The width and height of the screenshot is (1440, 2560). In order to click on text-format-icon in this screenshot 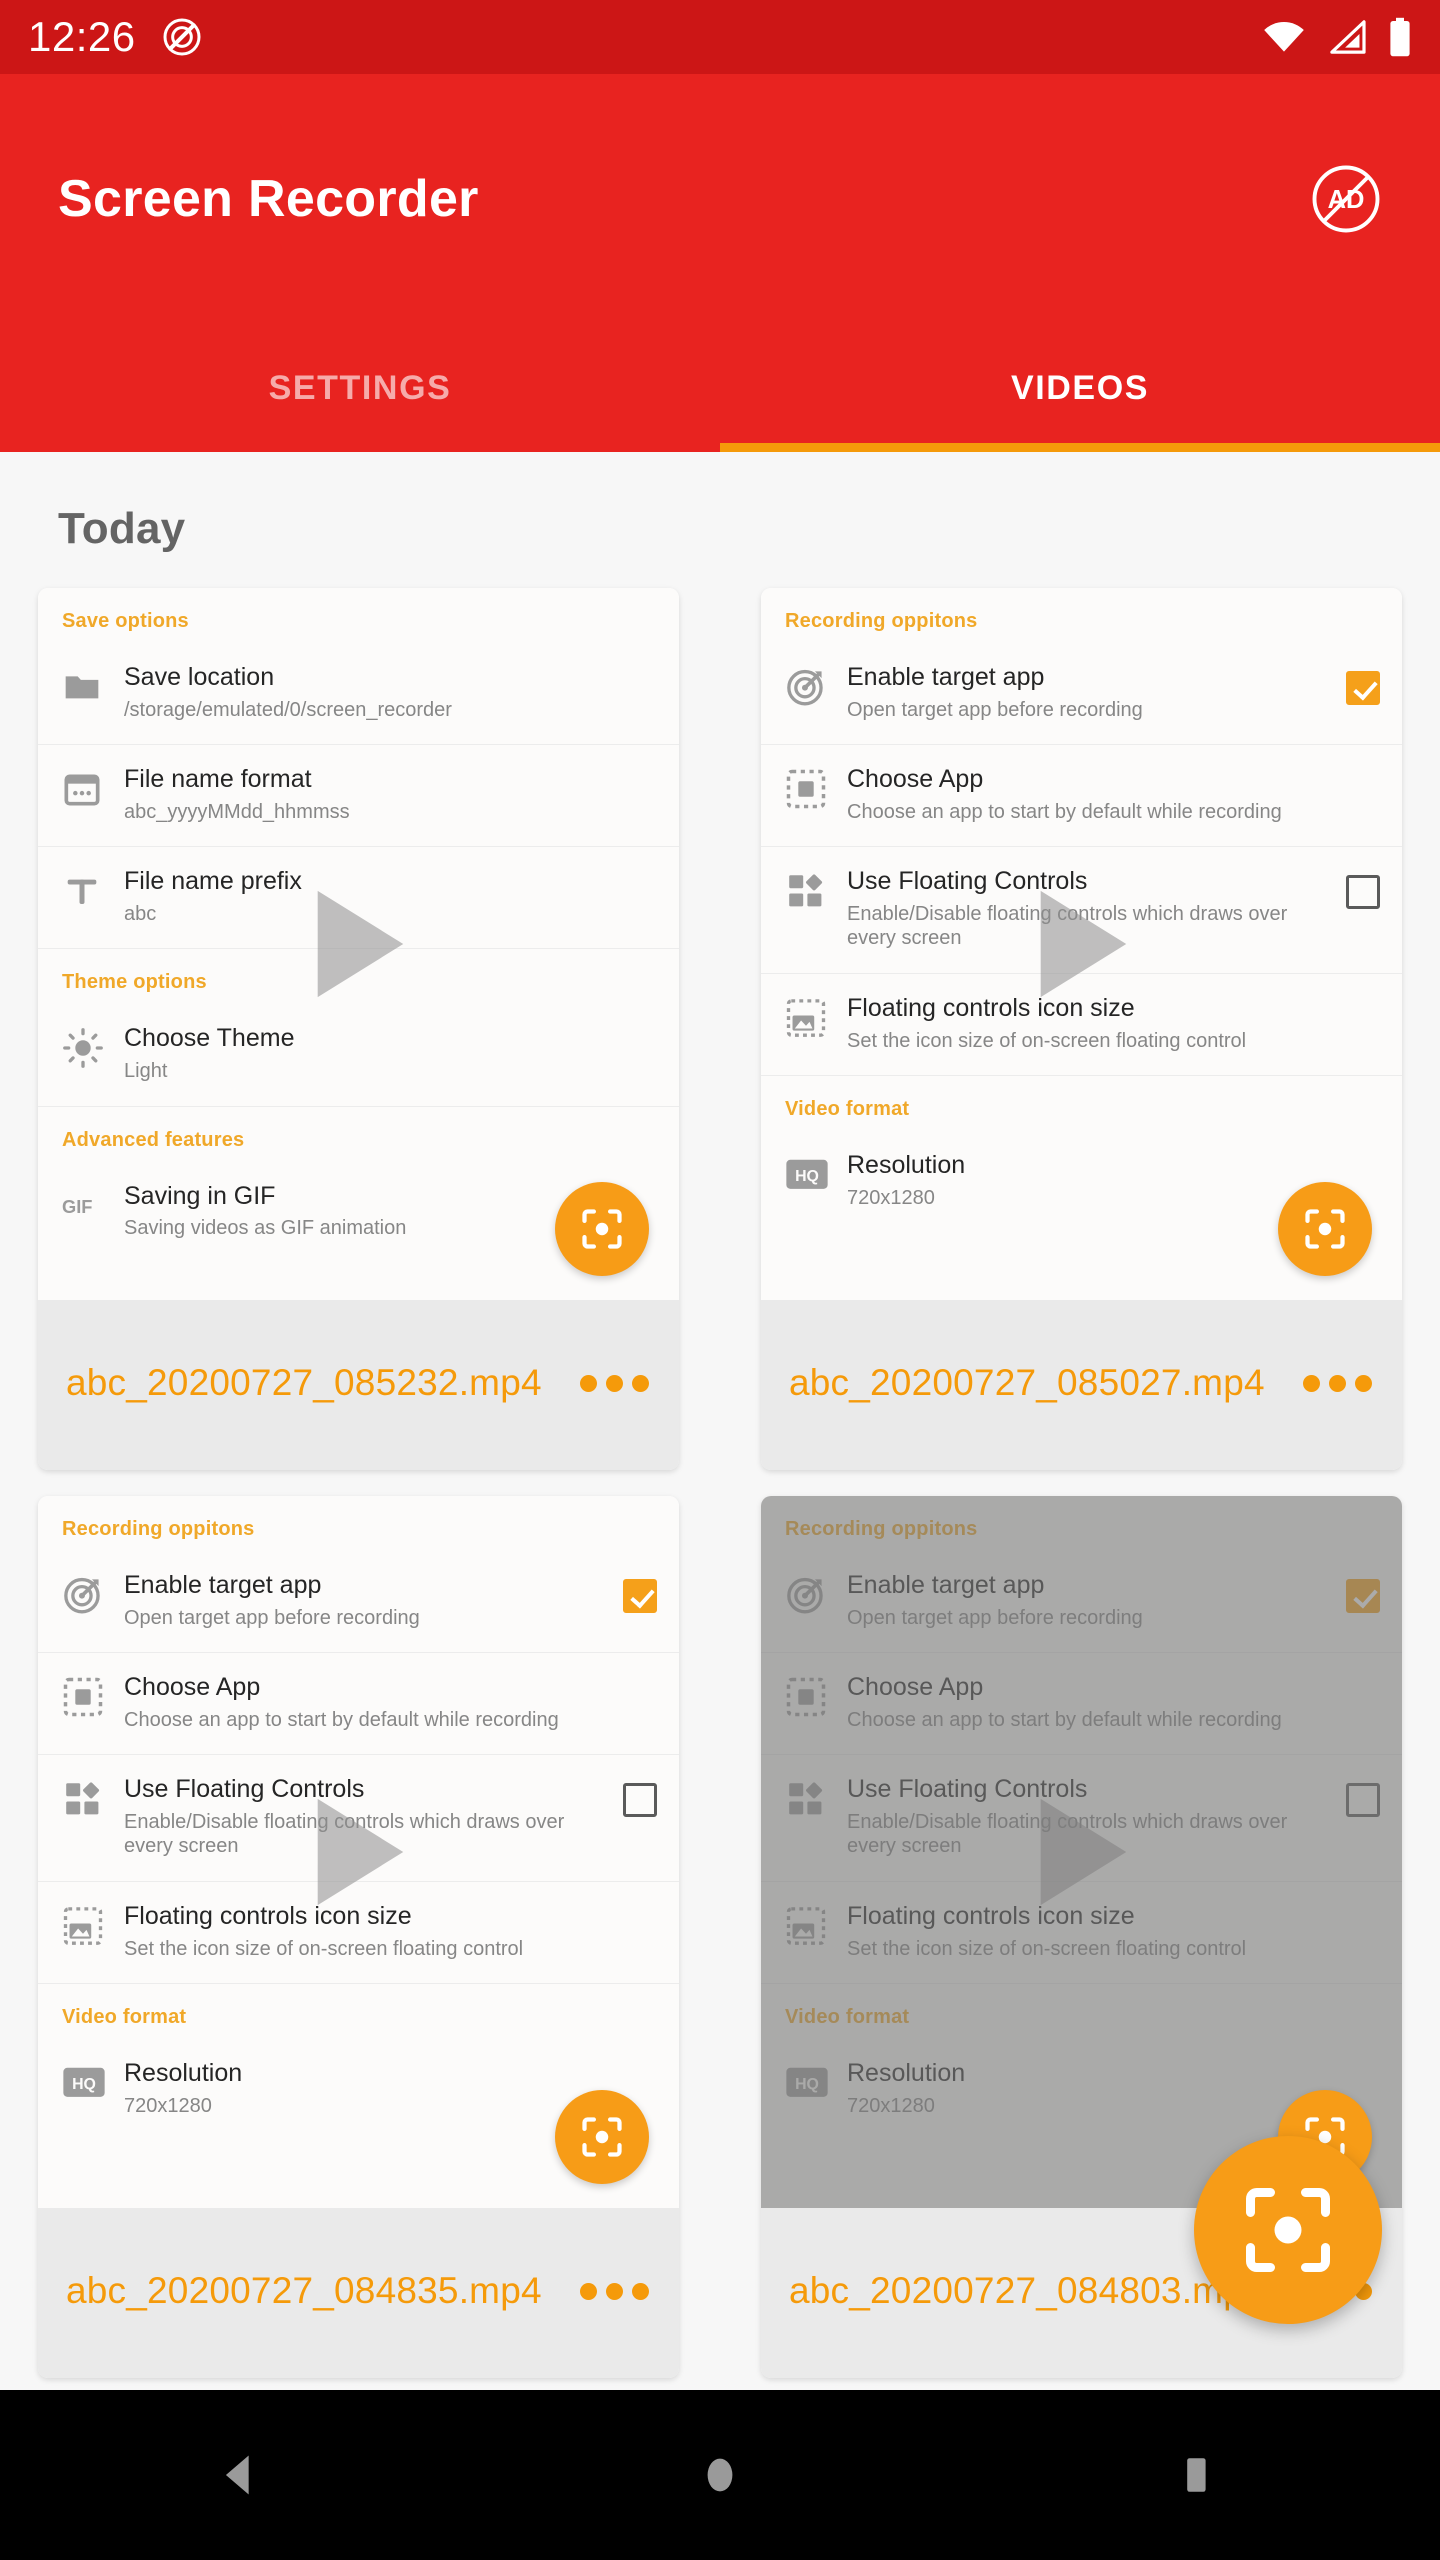, I will do `click(90, 891)`.